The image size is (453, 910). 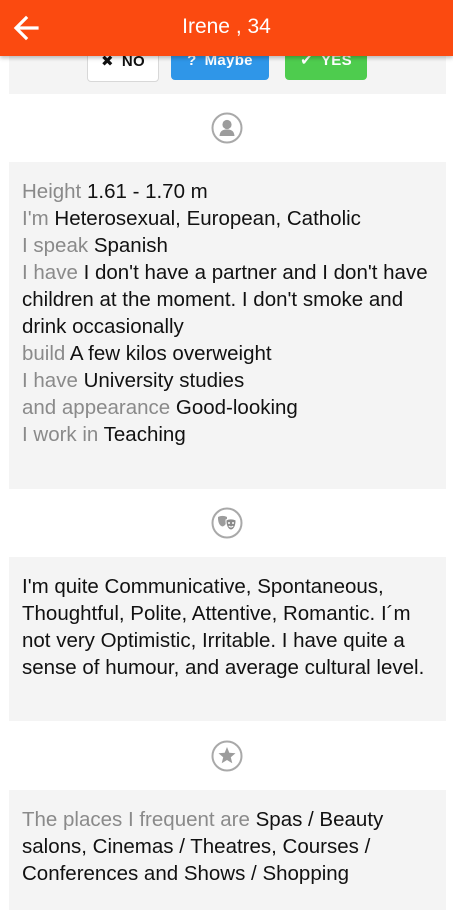 I want to click on detail-label: build, so click(x=44, y=353).